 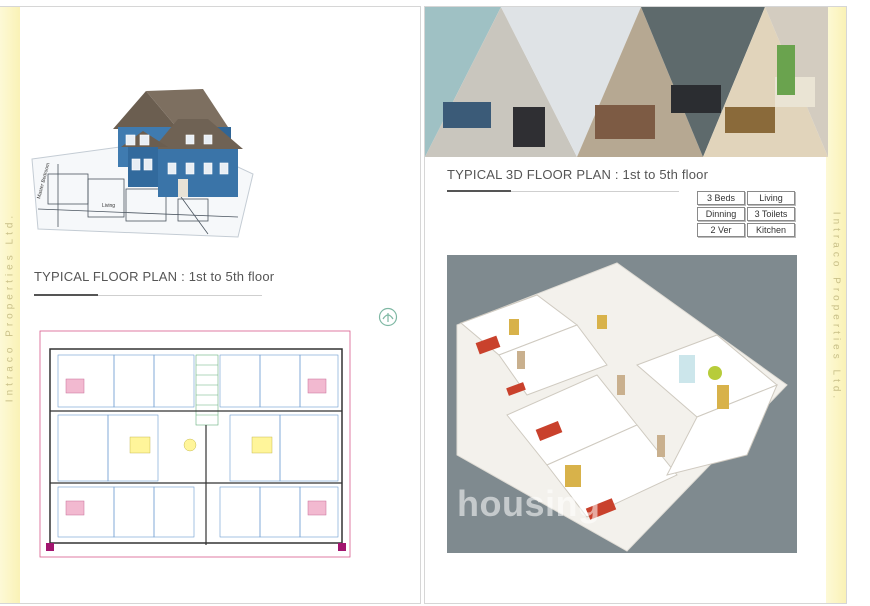 I want to click on floor-plan-3d-title-rule, so click(x=563, y=191).